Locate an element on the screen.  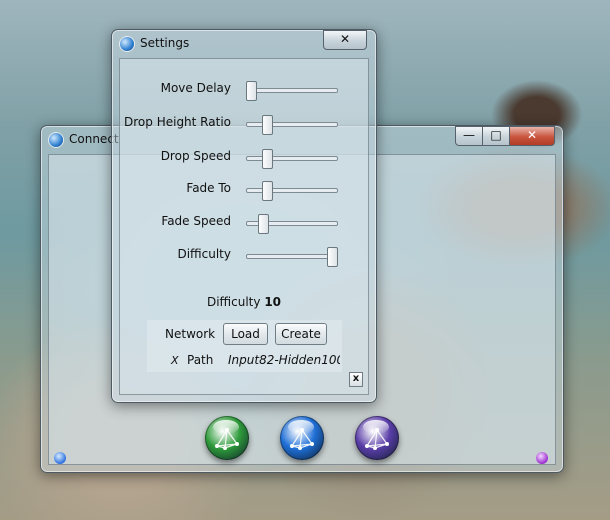
minimize-button: — is located at coordinates (469, 136).